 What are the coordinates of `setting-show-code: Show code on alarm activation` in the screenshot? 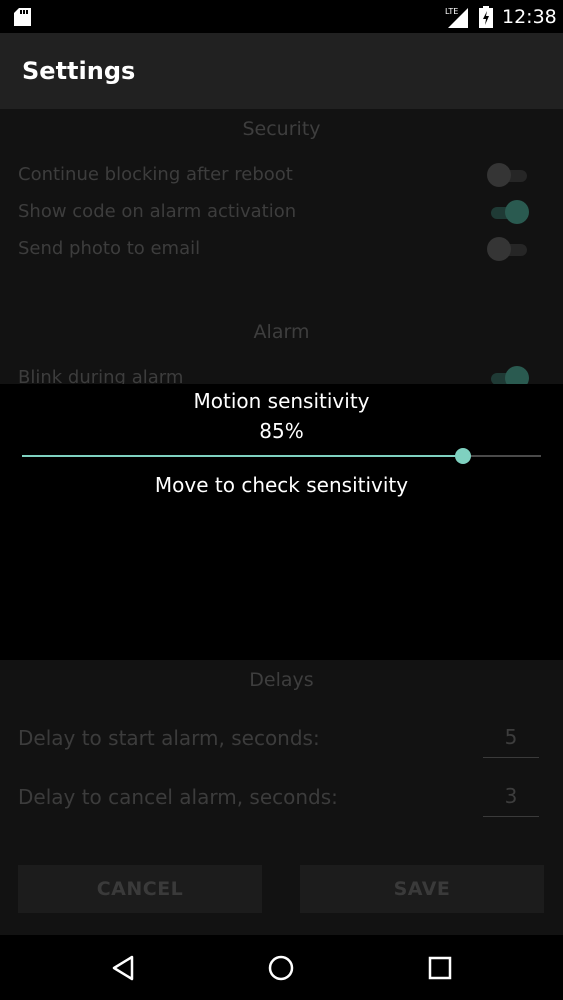 It's located at (281, 212).